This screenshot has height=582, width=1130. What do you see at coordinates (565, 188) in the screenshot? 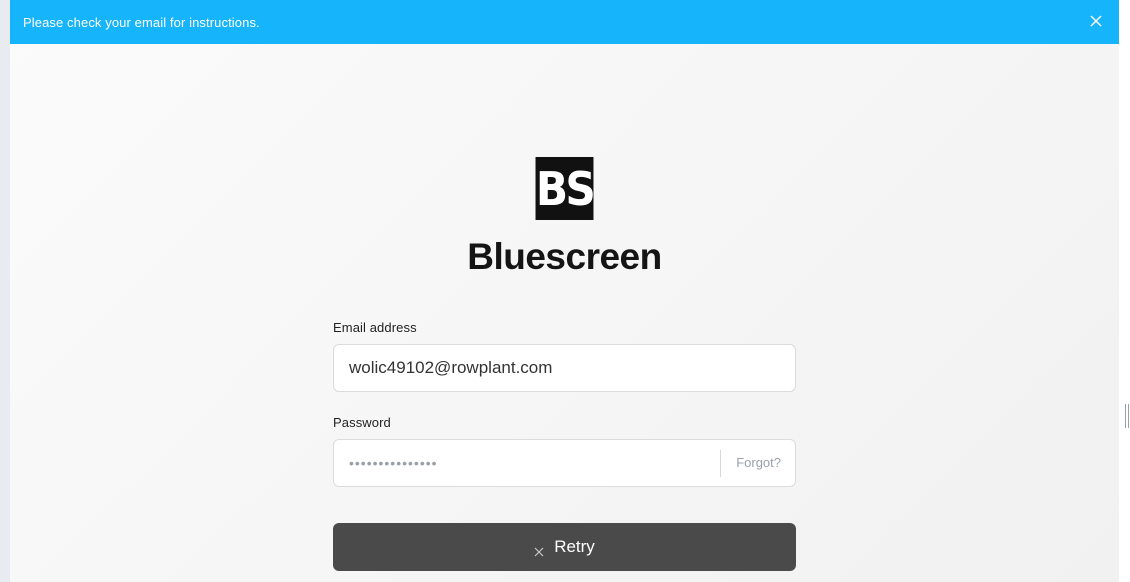
I see `brand-logo: BS` at bounding box center [565, 188].